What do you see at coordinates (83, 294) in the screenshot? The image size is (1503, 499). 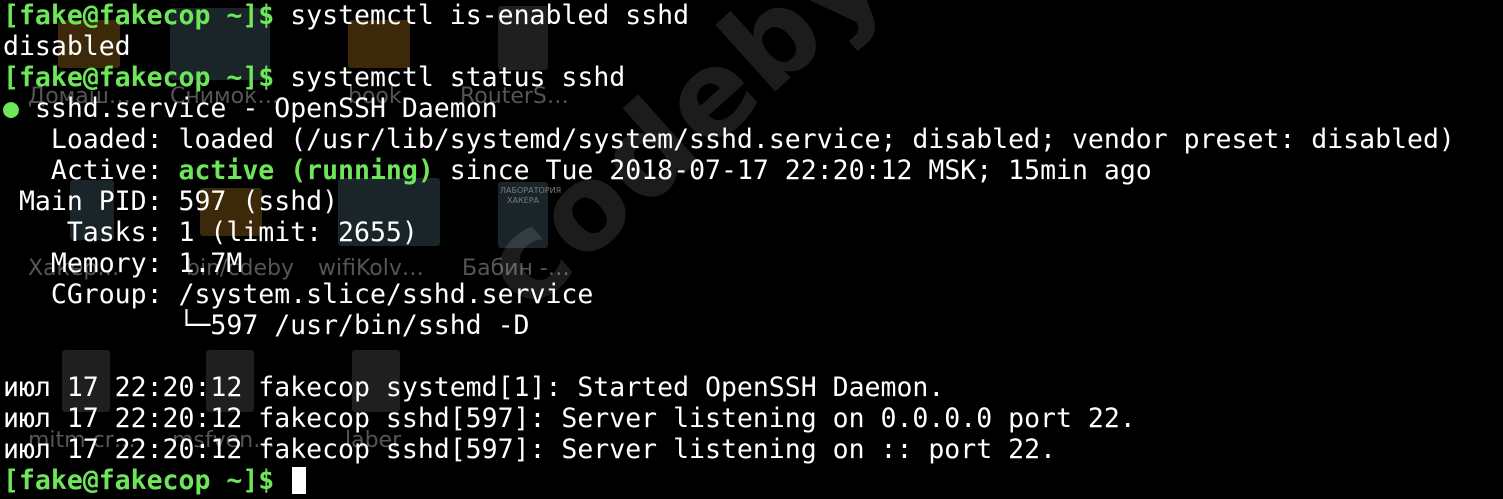 I see `cgroup-label: CGroup:` at bounding box center [83, 294].